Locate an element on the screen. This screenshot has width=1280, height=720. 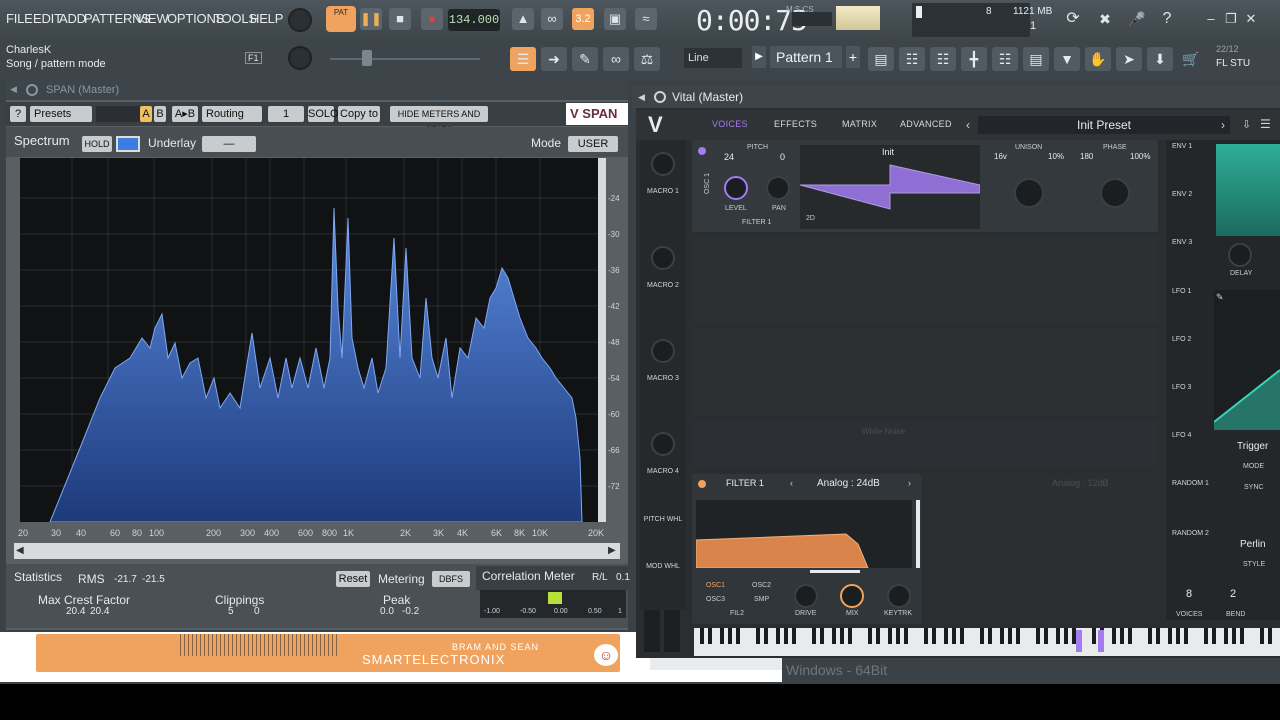
span-help-button: ? is located at coordinates (18, 114).